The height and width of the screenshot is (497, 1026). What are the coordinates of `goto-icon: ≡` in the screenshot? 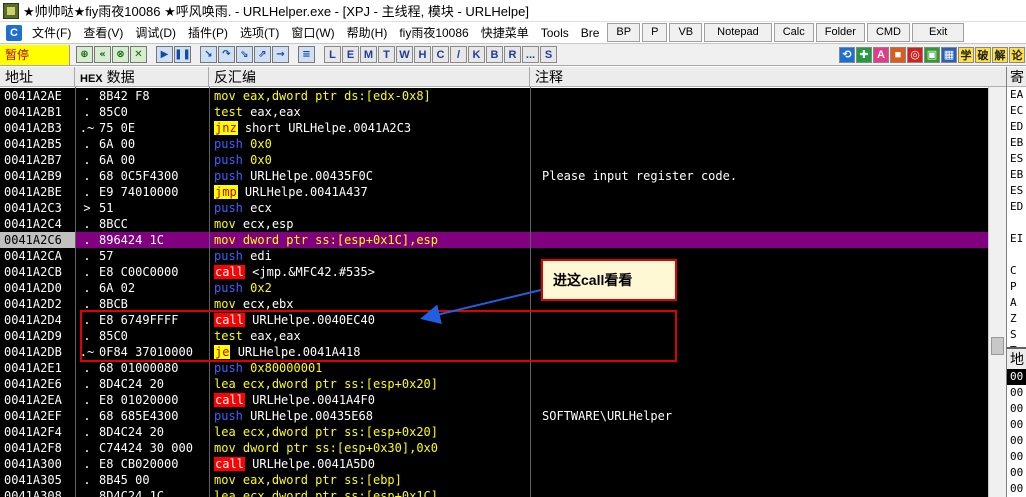 It's located at (306, 54).